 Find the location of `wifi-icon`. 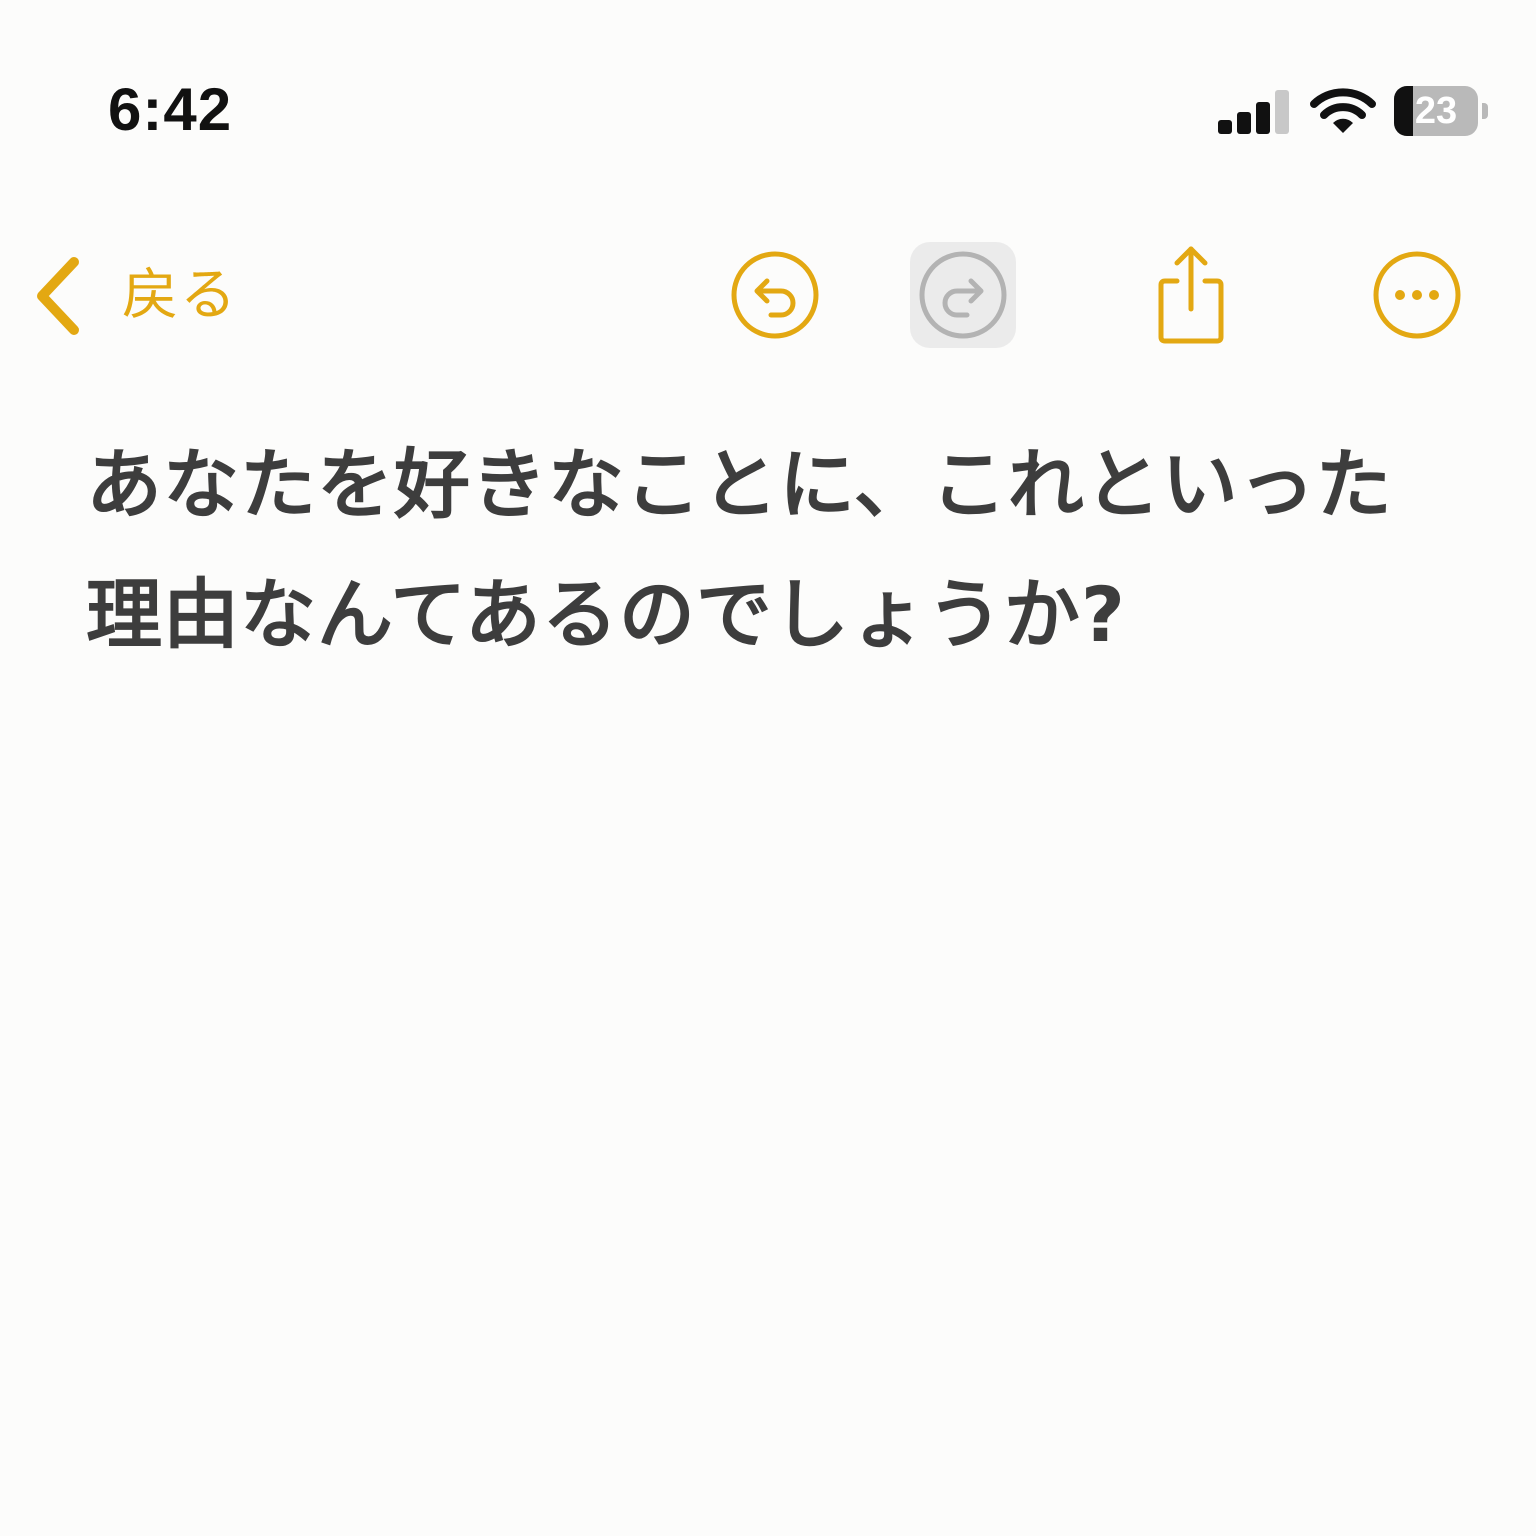

wifi-icon is located at coordinates (1343, 110).